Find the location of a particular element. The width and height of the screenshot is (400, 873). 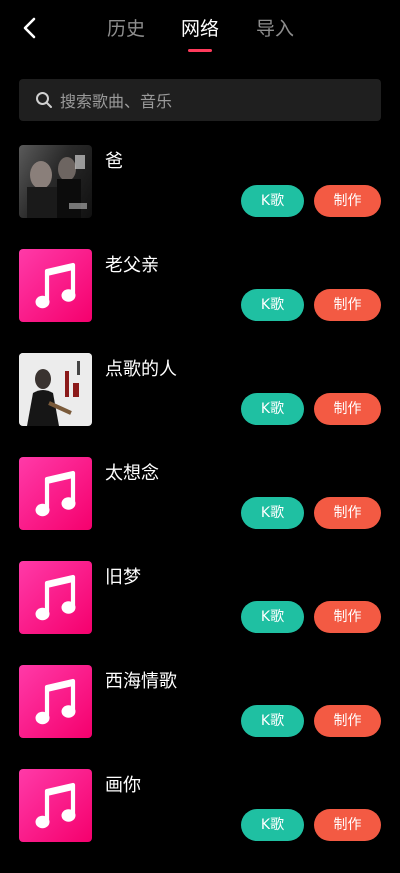

song-title: 画你 is located at coordinates (123, 785).